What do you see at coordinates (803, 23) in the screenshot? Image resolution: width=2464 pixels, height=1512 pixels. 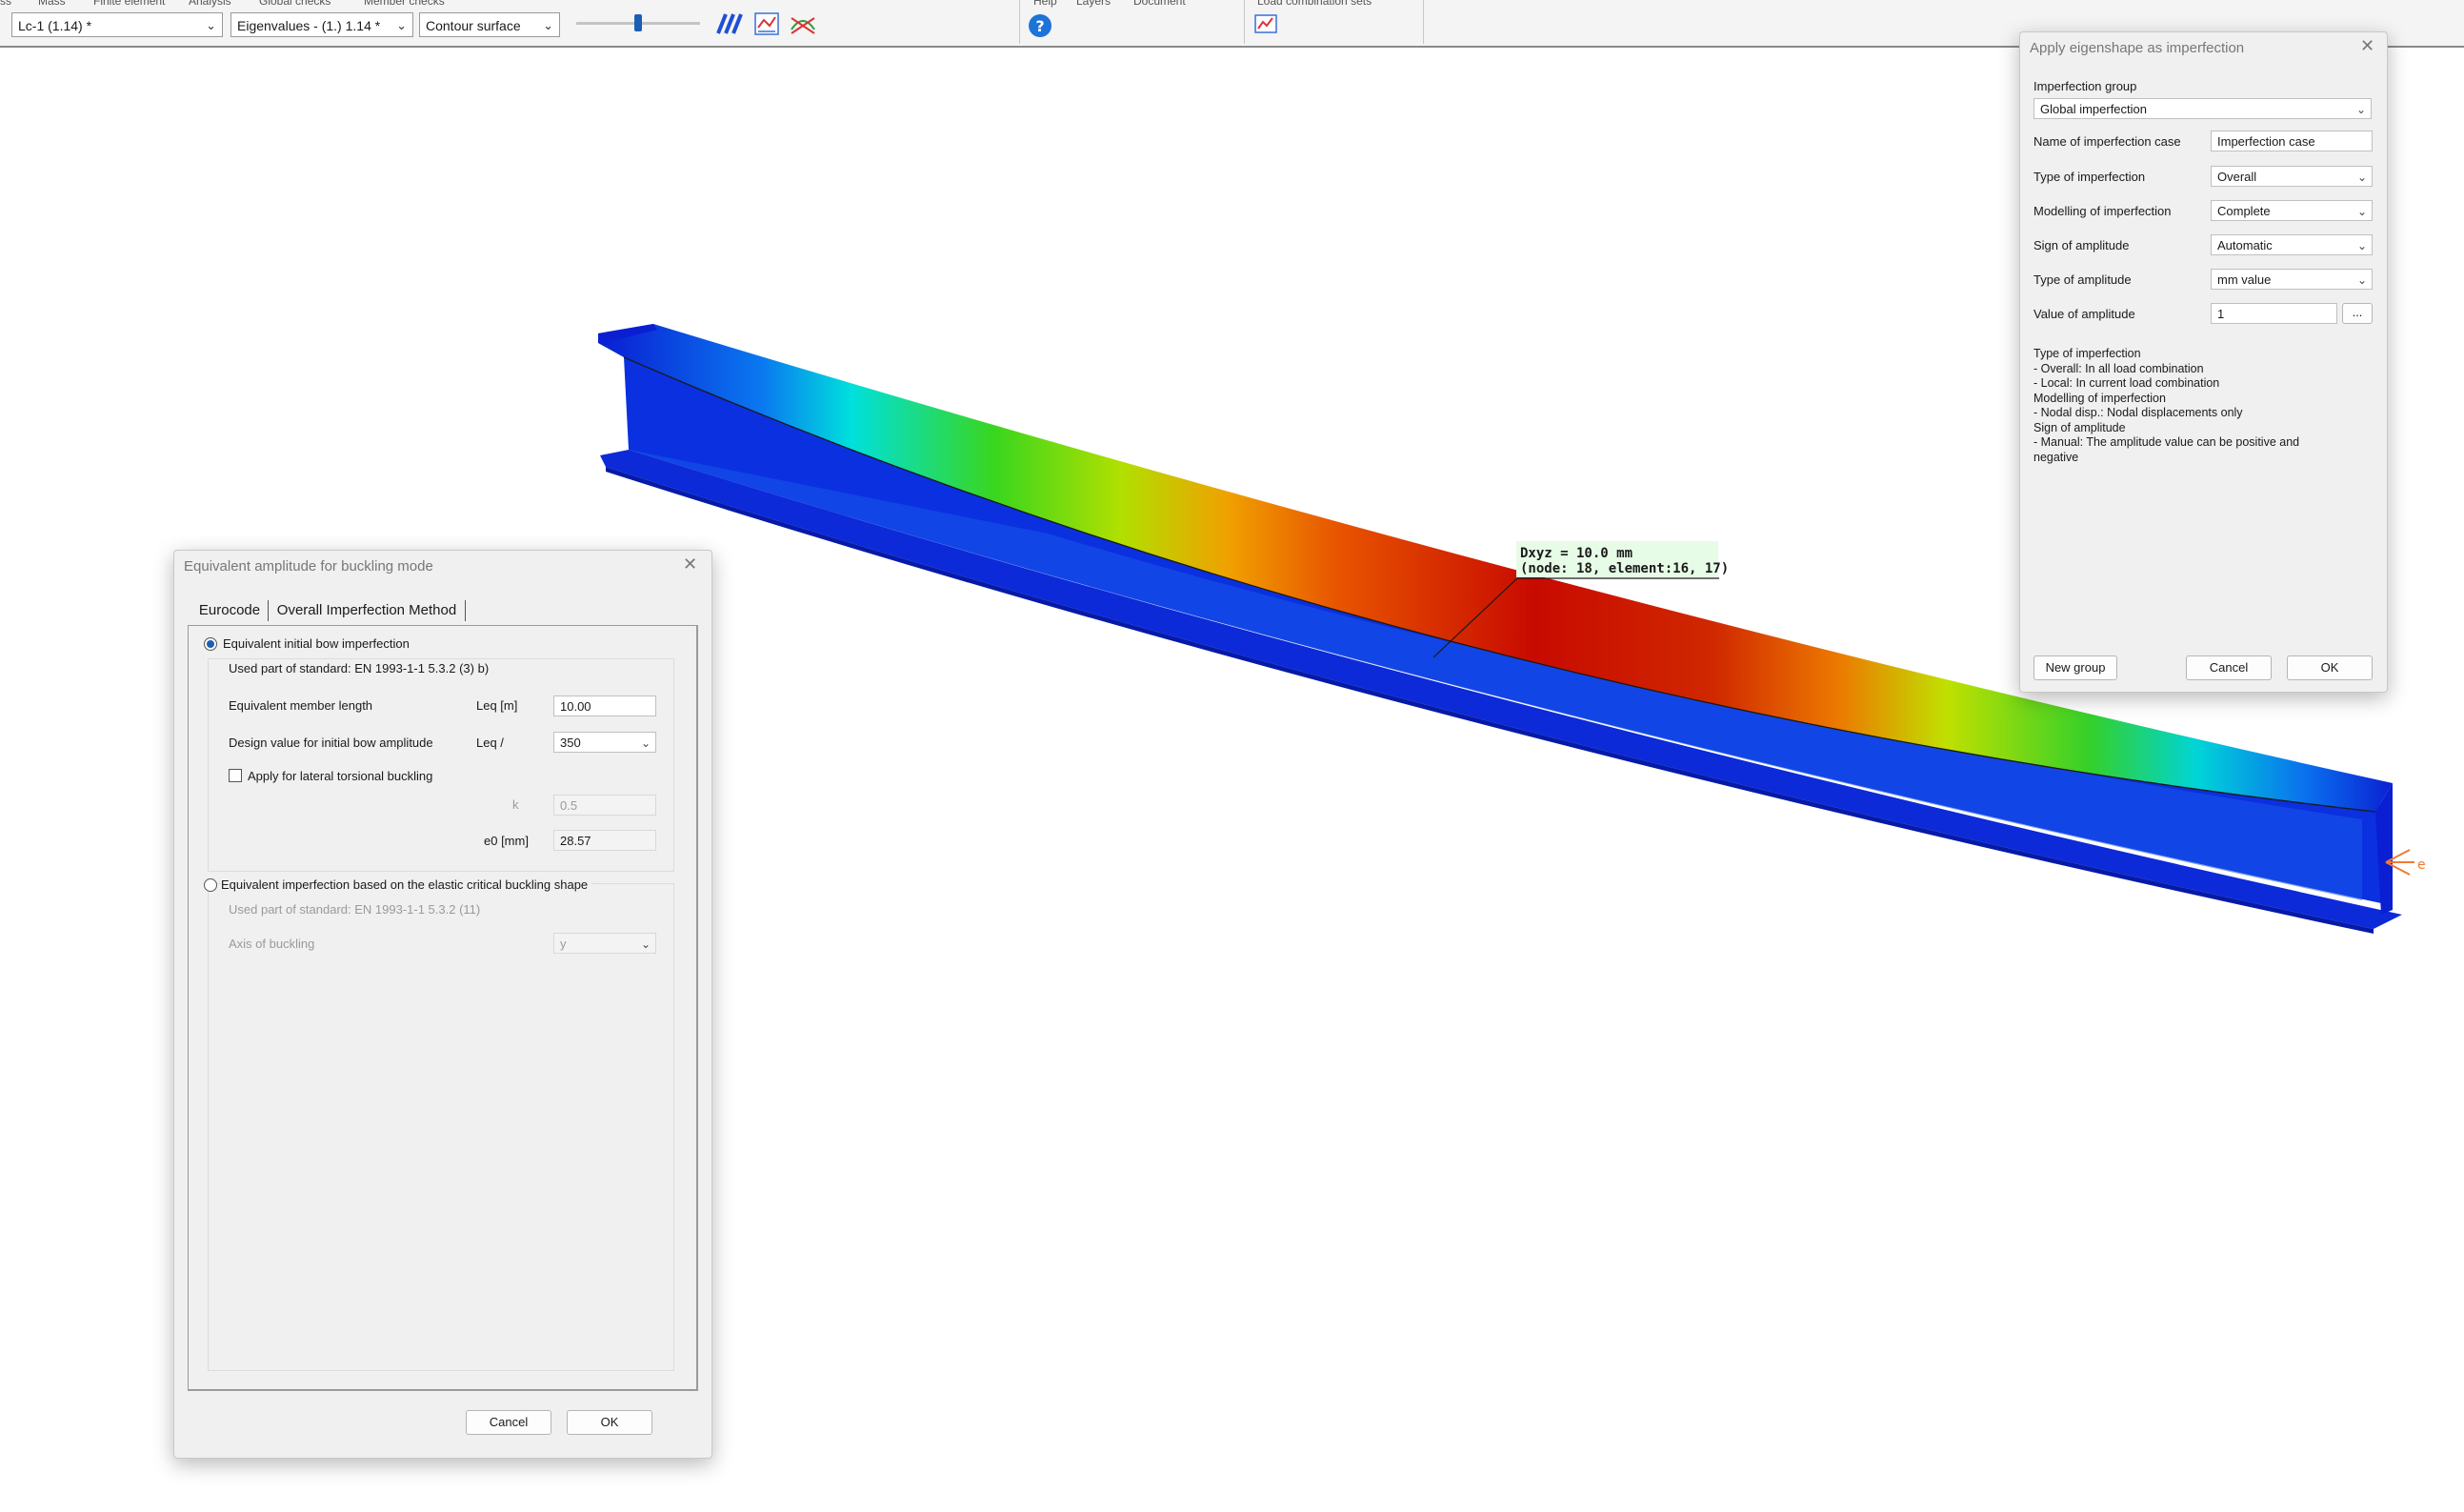 I see `deformation-icon` at bounding box center [803, 23].